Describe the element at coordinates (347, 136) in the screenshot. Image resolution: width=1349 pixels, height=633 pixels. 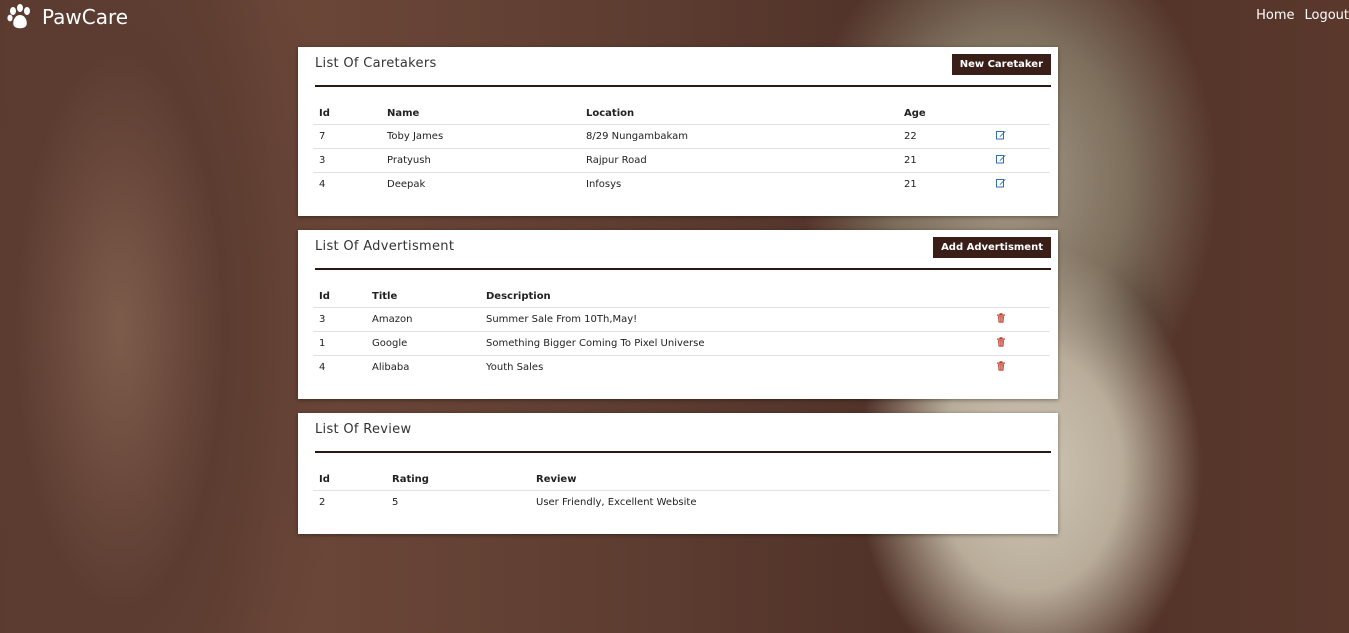
I see `cell-id: 7` at that location.